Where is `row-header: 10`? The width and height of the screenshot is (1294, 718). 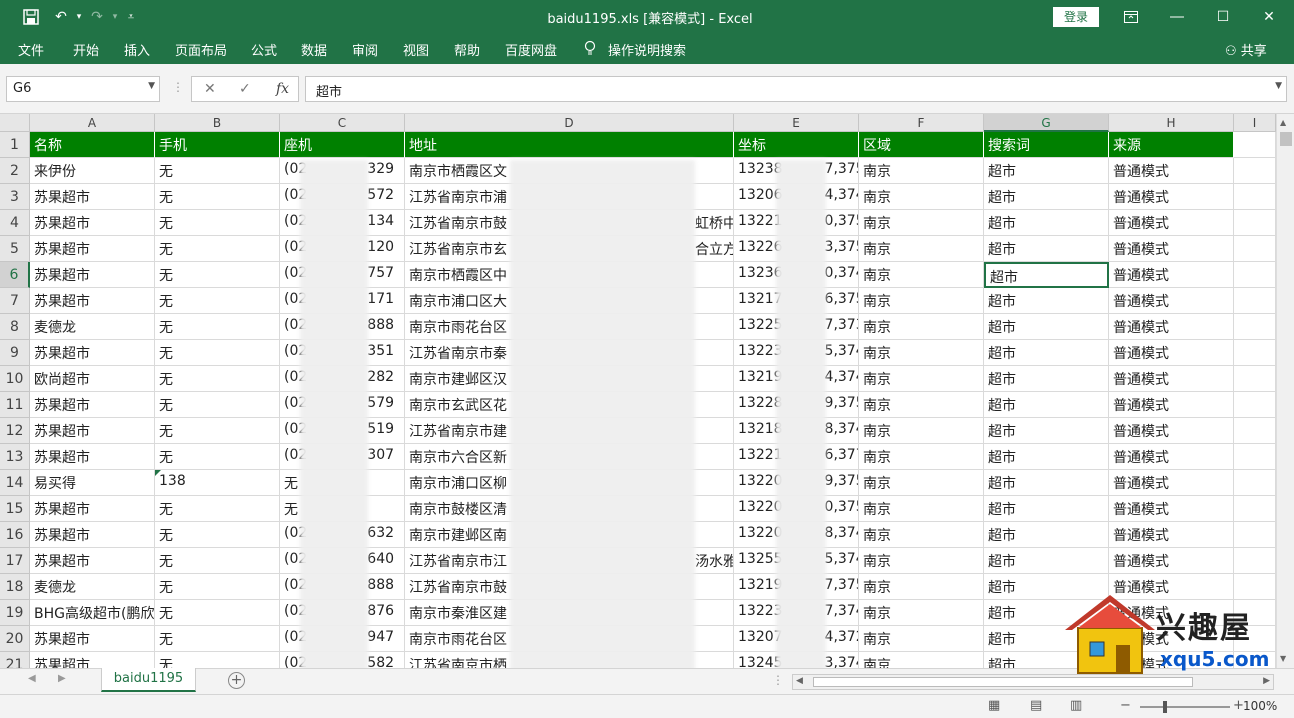 row-header: 10 is located at coordinates (15, 379).